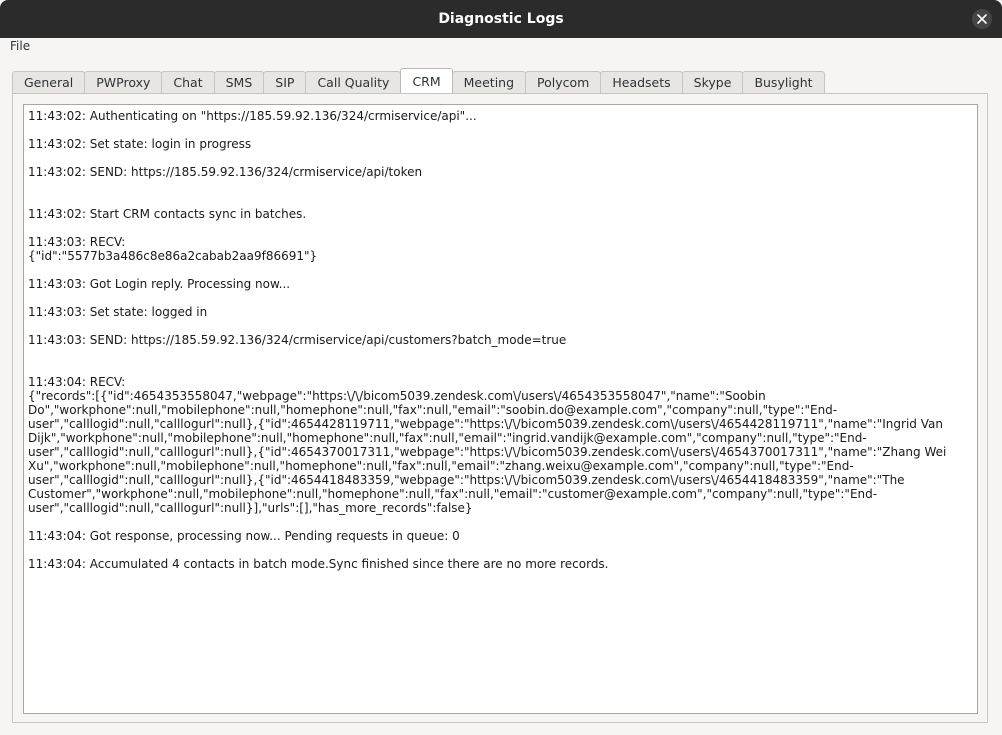  I want to click on window-title: Diagnostic Logs, so click(501, 19).